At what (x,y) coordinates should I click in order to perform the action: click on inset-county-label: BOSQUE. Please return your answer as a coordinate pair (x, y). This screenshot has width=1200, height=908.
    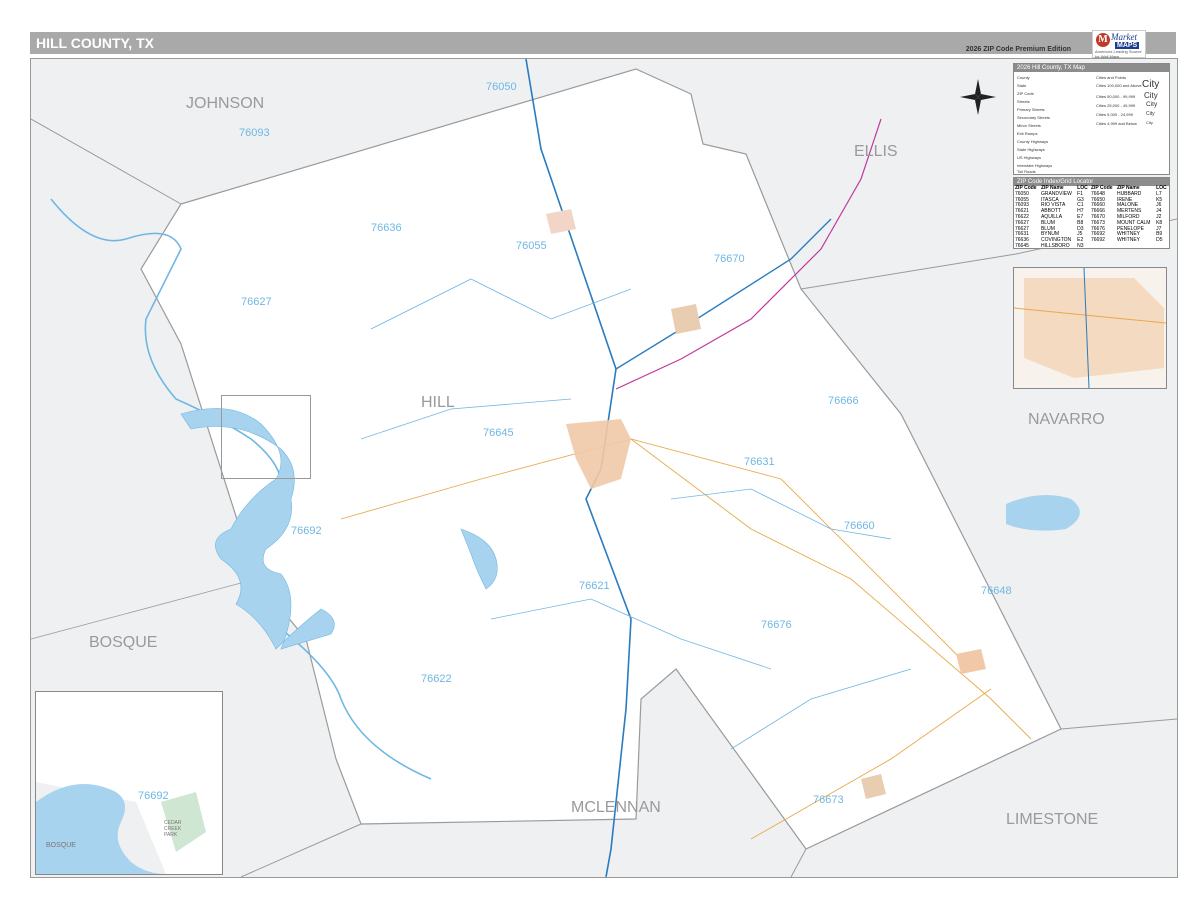
    Looking at the image, I should click on (61, 845).